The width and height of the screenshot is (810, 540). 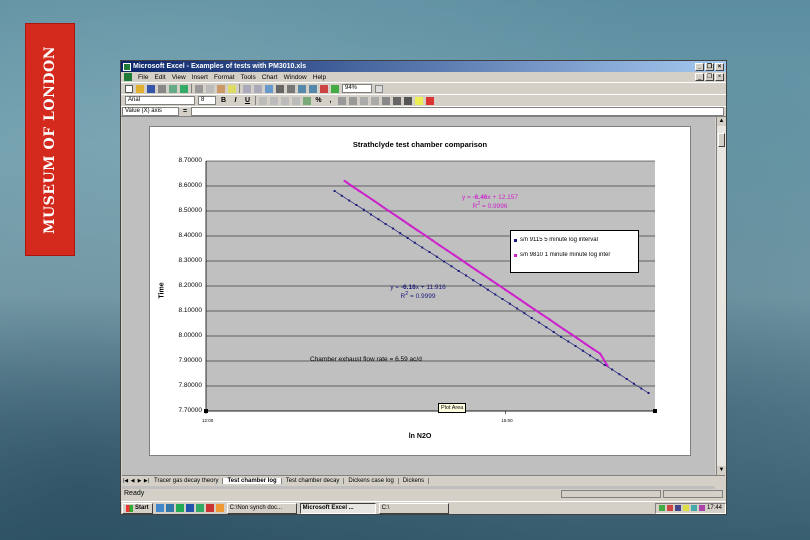 What do you see at coordinates (173, 88) in the screenshot?
I see `print-preview-icon` at bounding box center [173, 88].